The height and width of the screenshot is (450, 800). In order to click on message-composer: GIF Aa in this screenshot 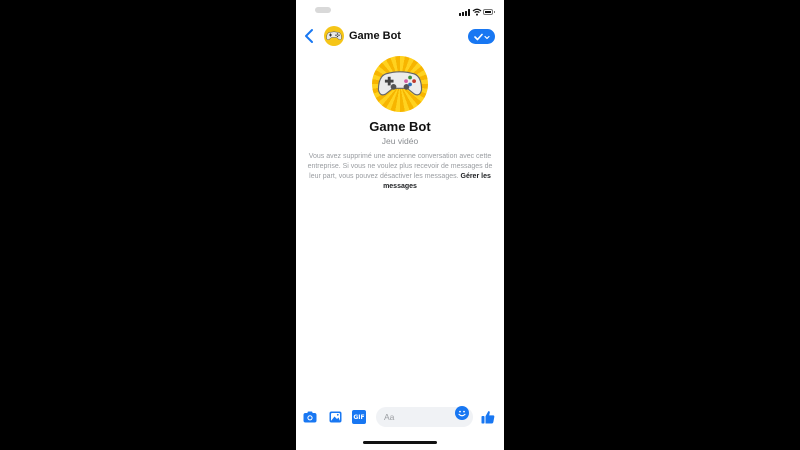, I will do `click(400, 417)`.